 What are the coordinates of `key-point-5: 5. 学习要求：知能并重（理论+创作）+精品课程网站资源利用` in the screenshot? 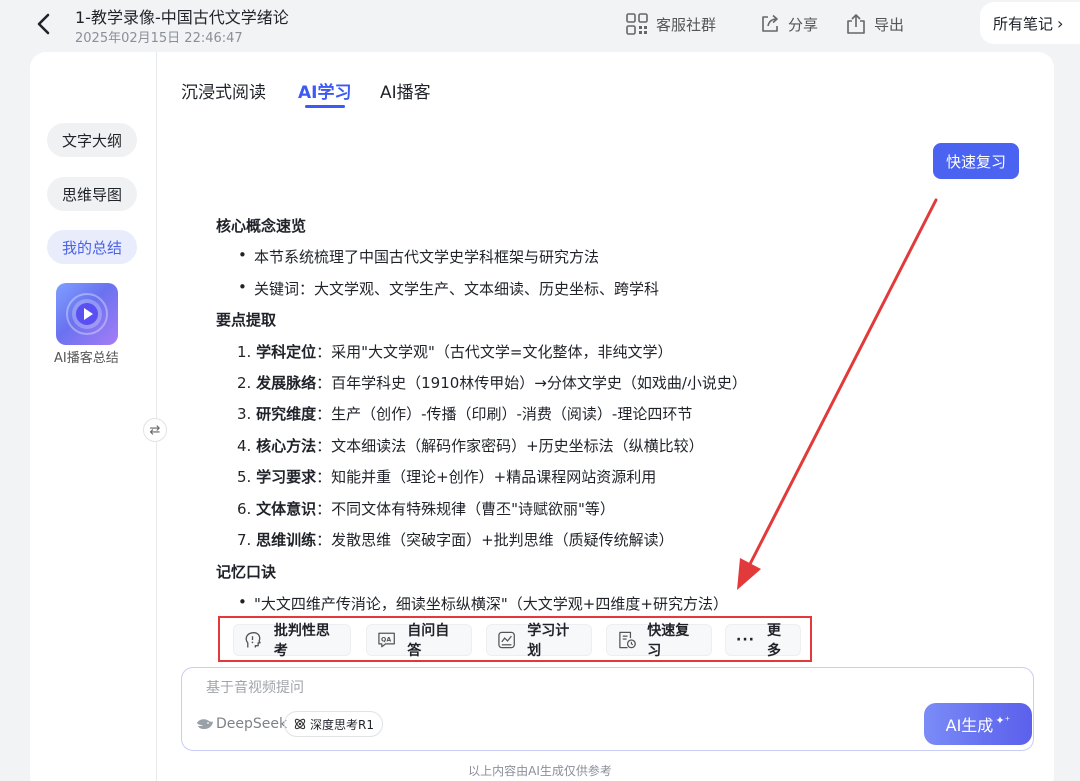 It's located at (446, 476).